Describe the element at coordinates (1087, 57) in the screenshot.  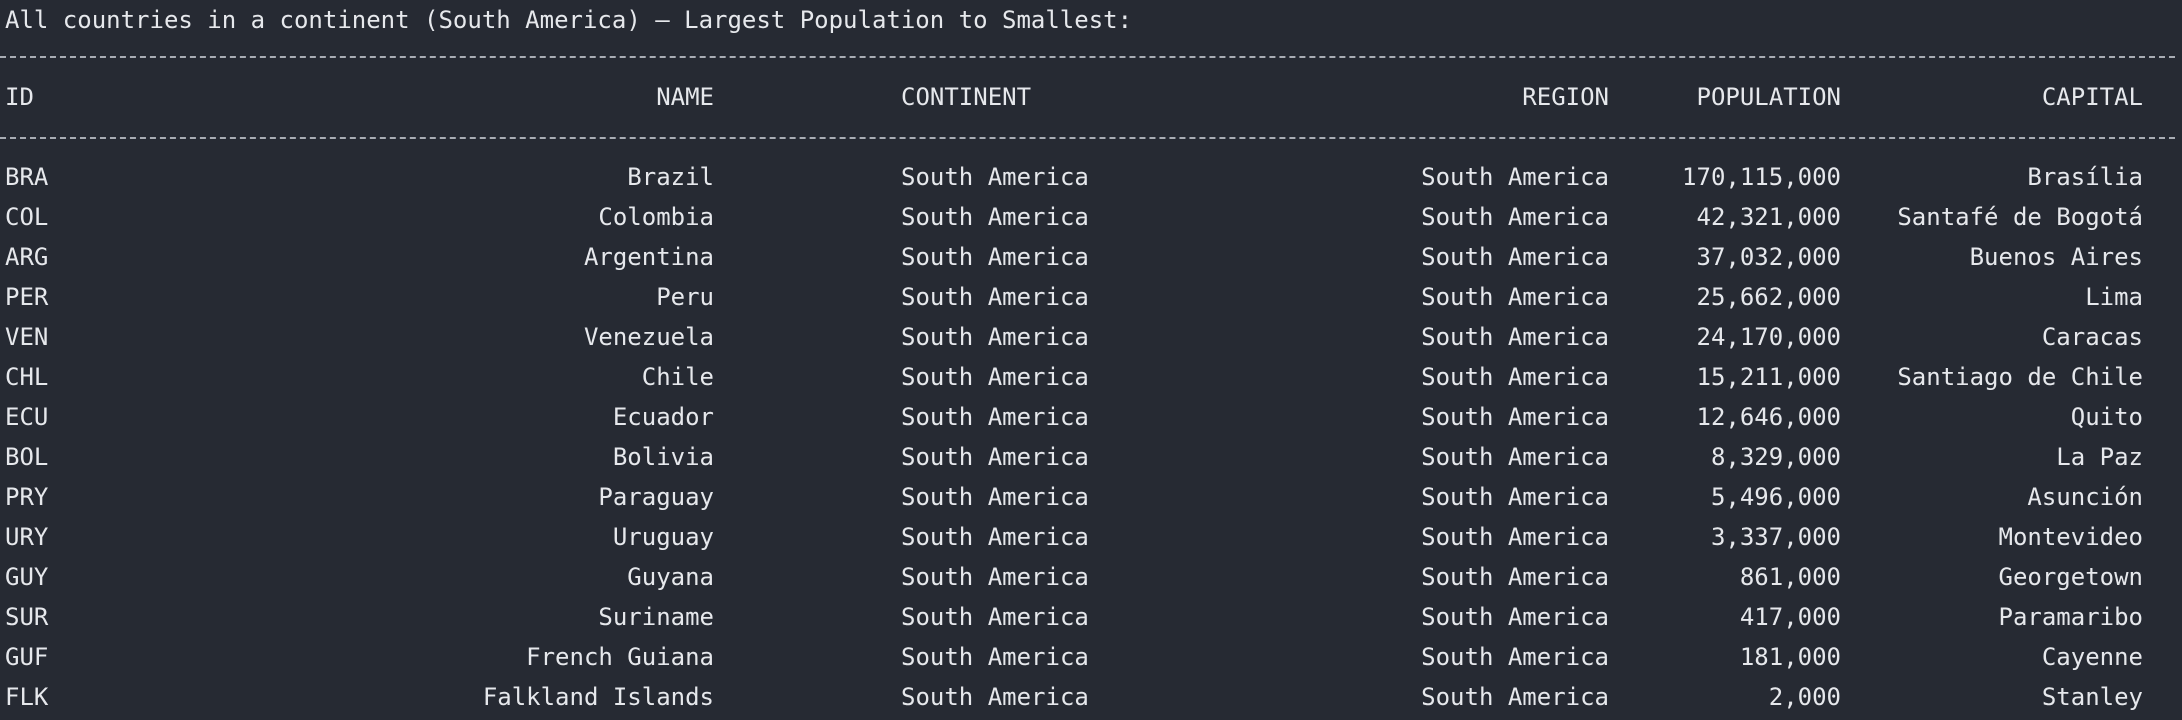
I see `header-top-rule` at that location.